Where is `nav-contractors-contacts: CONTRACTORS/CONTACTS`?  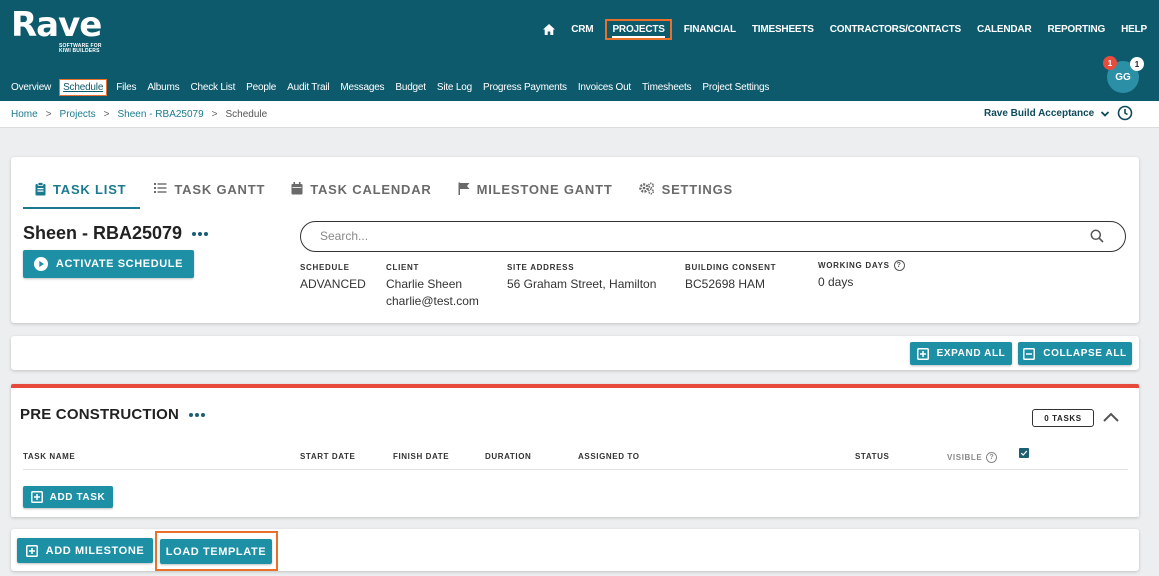 nav-contractors-contacts: CONTRACTORS/CONTACTS is located at coordinates (895, 29).